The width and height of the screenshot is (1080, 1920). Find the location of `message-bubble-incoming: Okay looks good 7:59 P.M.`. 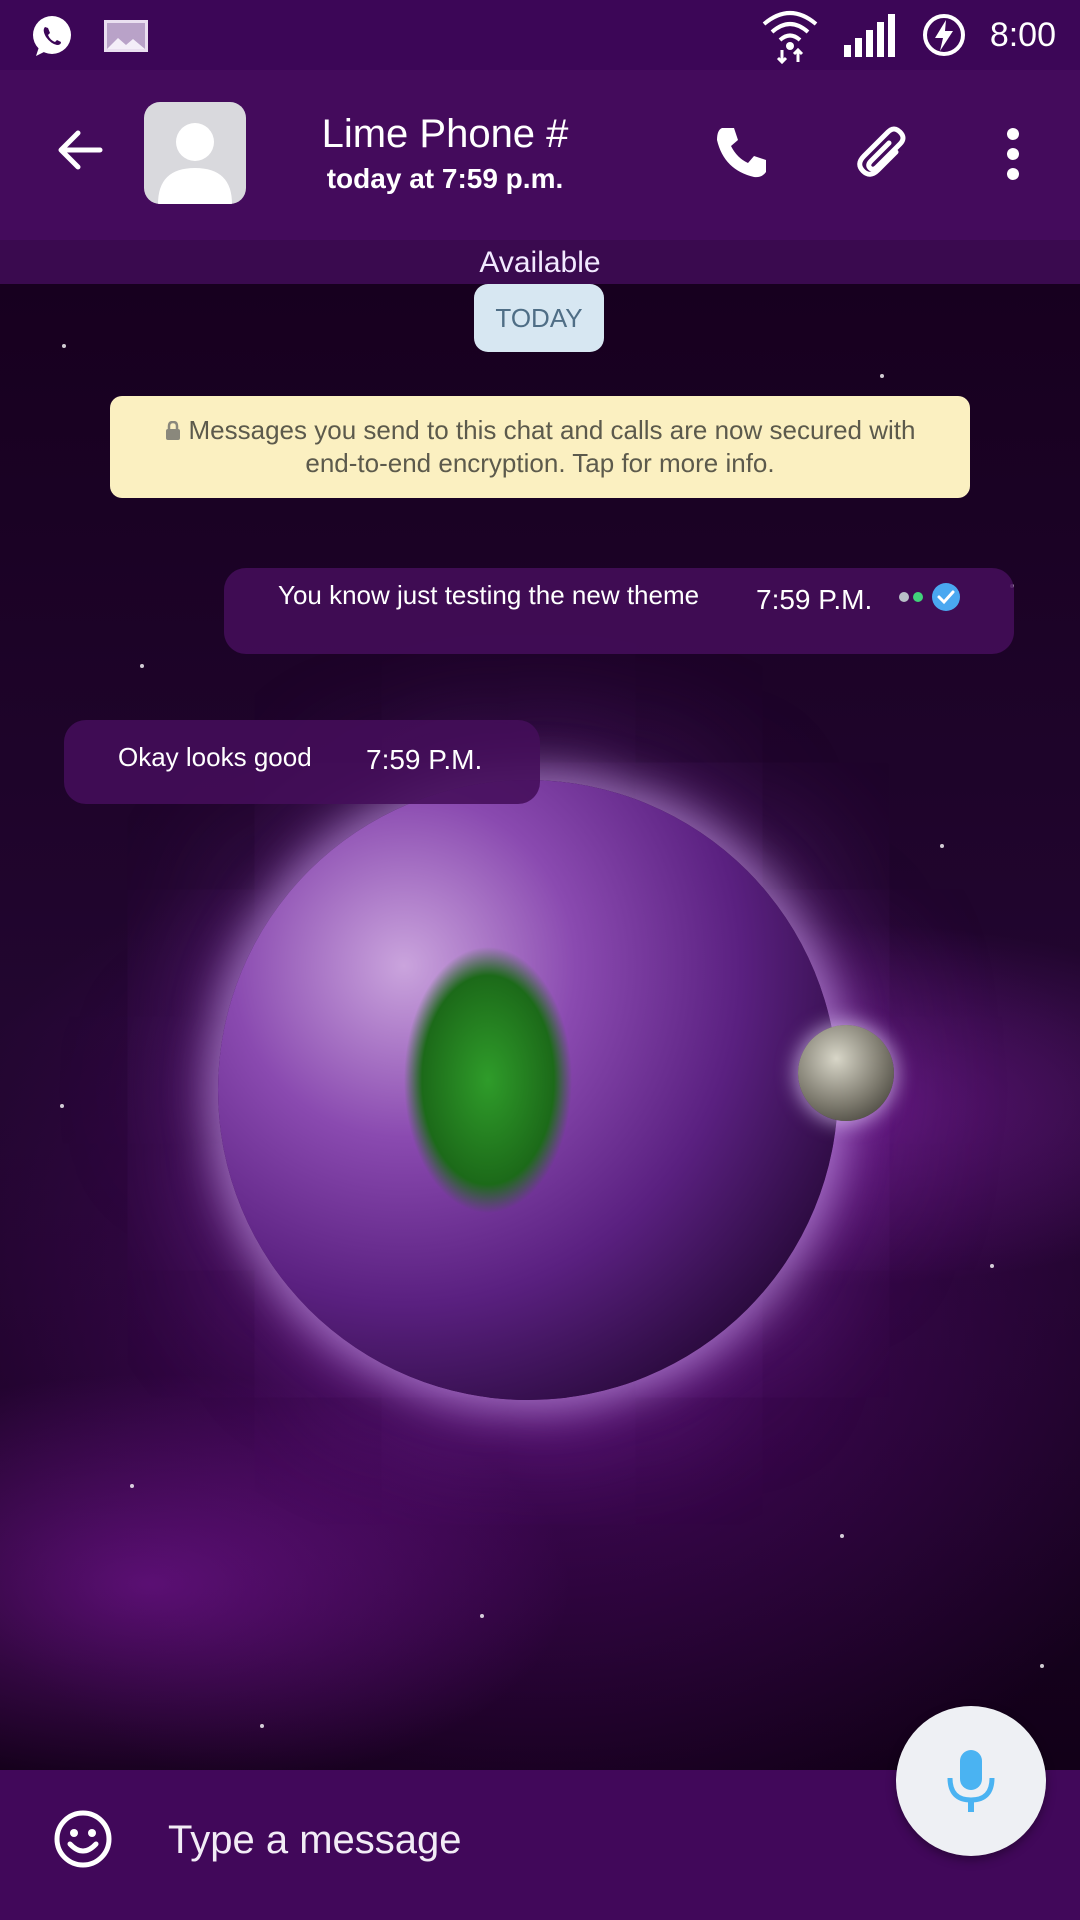

message-bubble-incoming: Okay looks good 7:59 P.M. is located at coordinates (302, 762).